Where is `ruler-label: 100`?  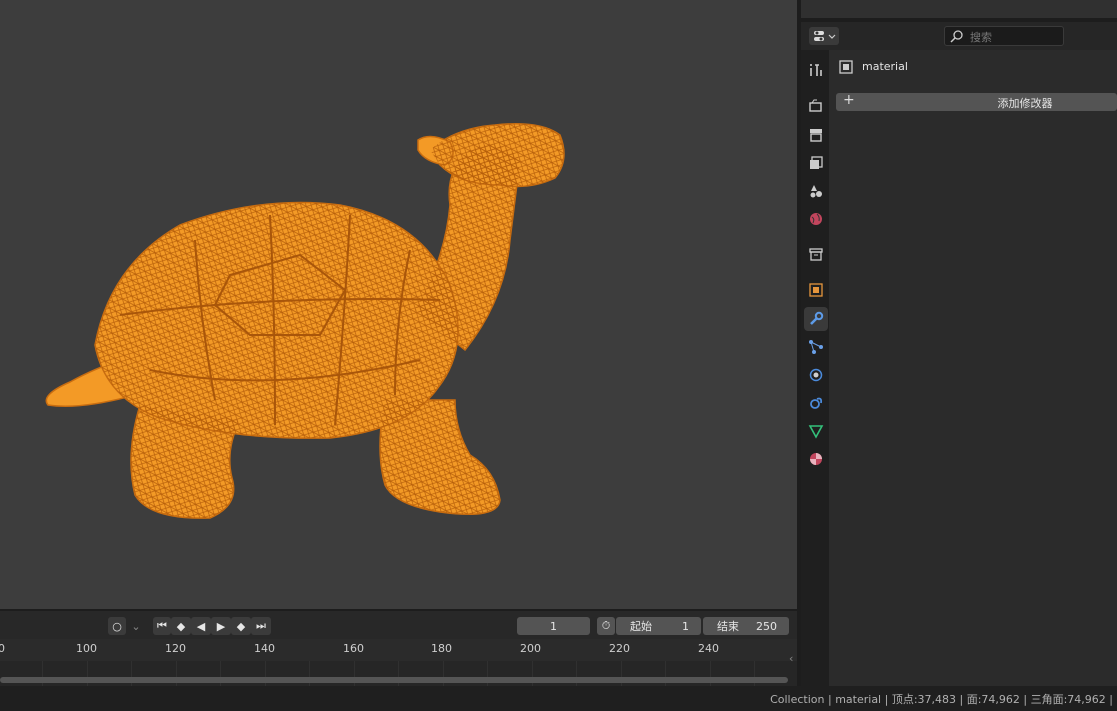
ruler-label: 100 is located at coordinates (86, 648).